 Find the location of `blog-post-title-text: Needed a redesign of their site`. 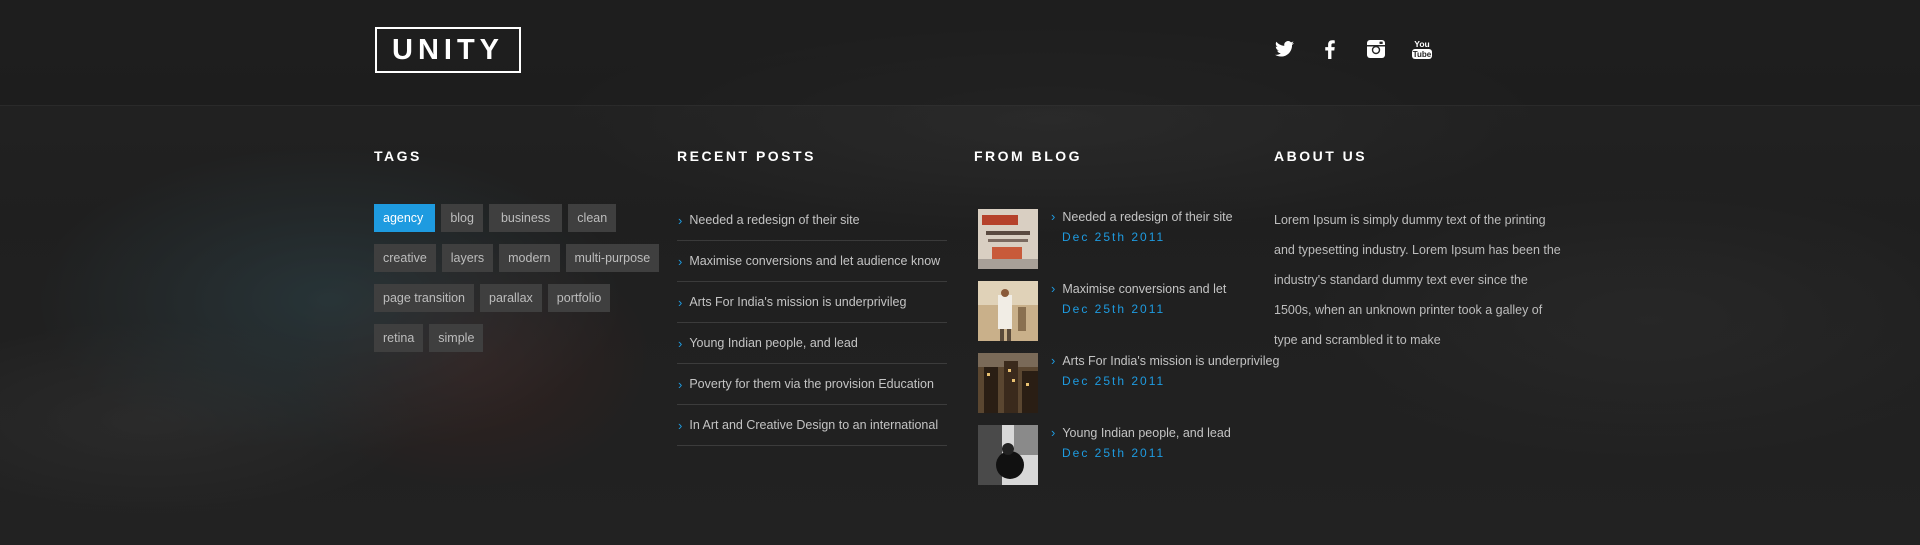

blog-post-title-text: Needed a redesign of their site is located at coordinates (1147, 217).